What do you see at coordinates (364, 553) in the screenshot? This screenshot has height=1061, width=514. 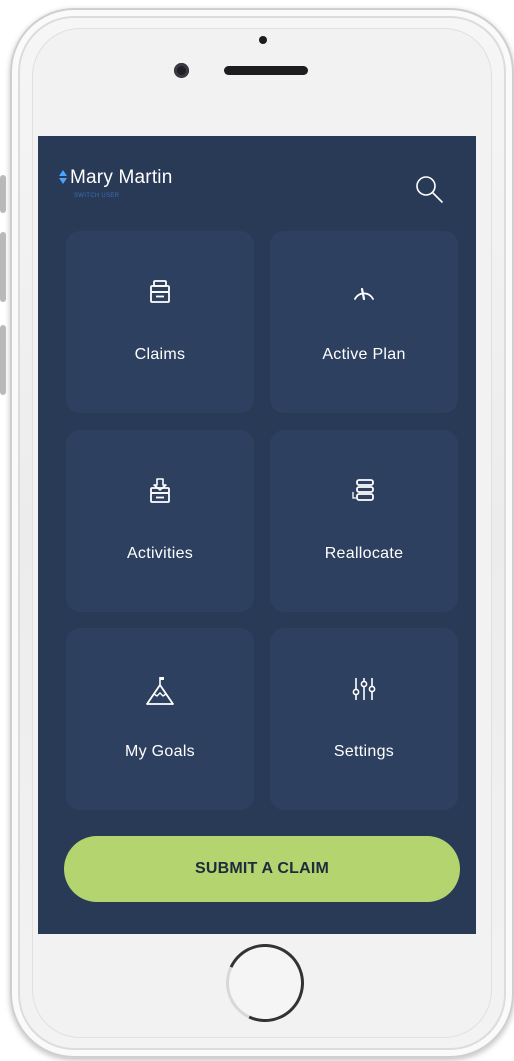 I see `tile-label: Reallocate` at bounding box center [364, 553].